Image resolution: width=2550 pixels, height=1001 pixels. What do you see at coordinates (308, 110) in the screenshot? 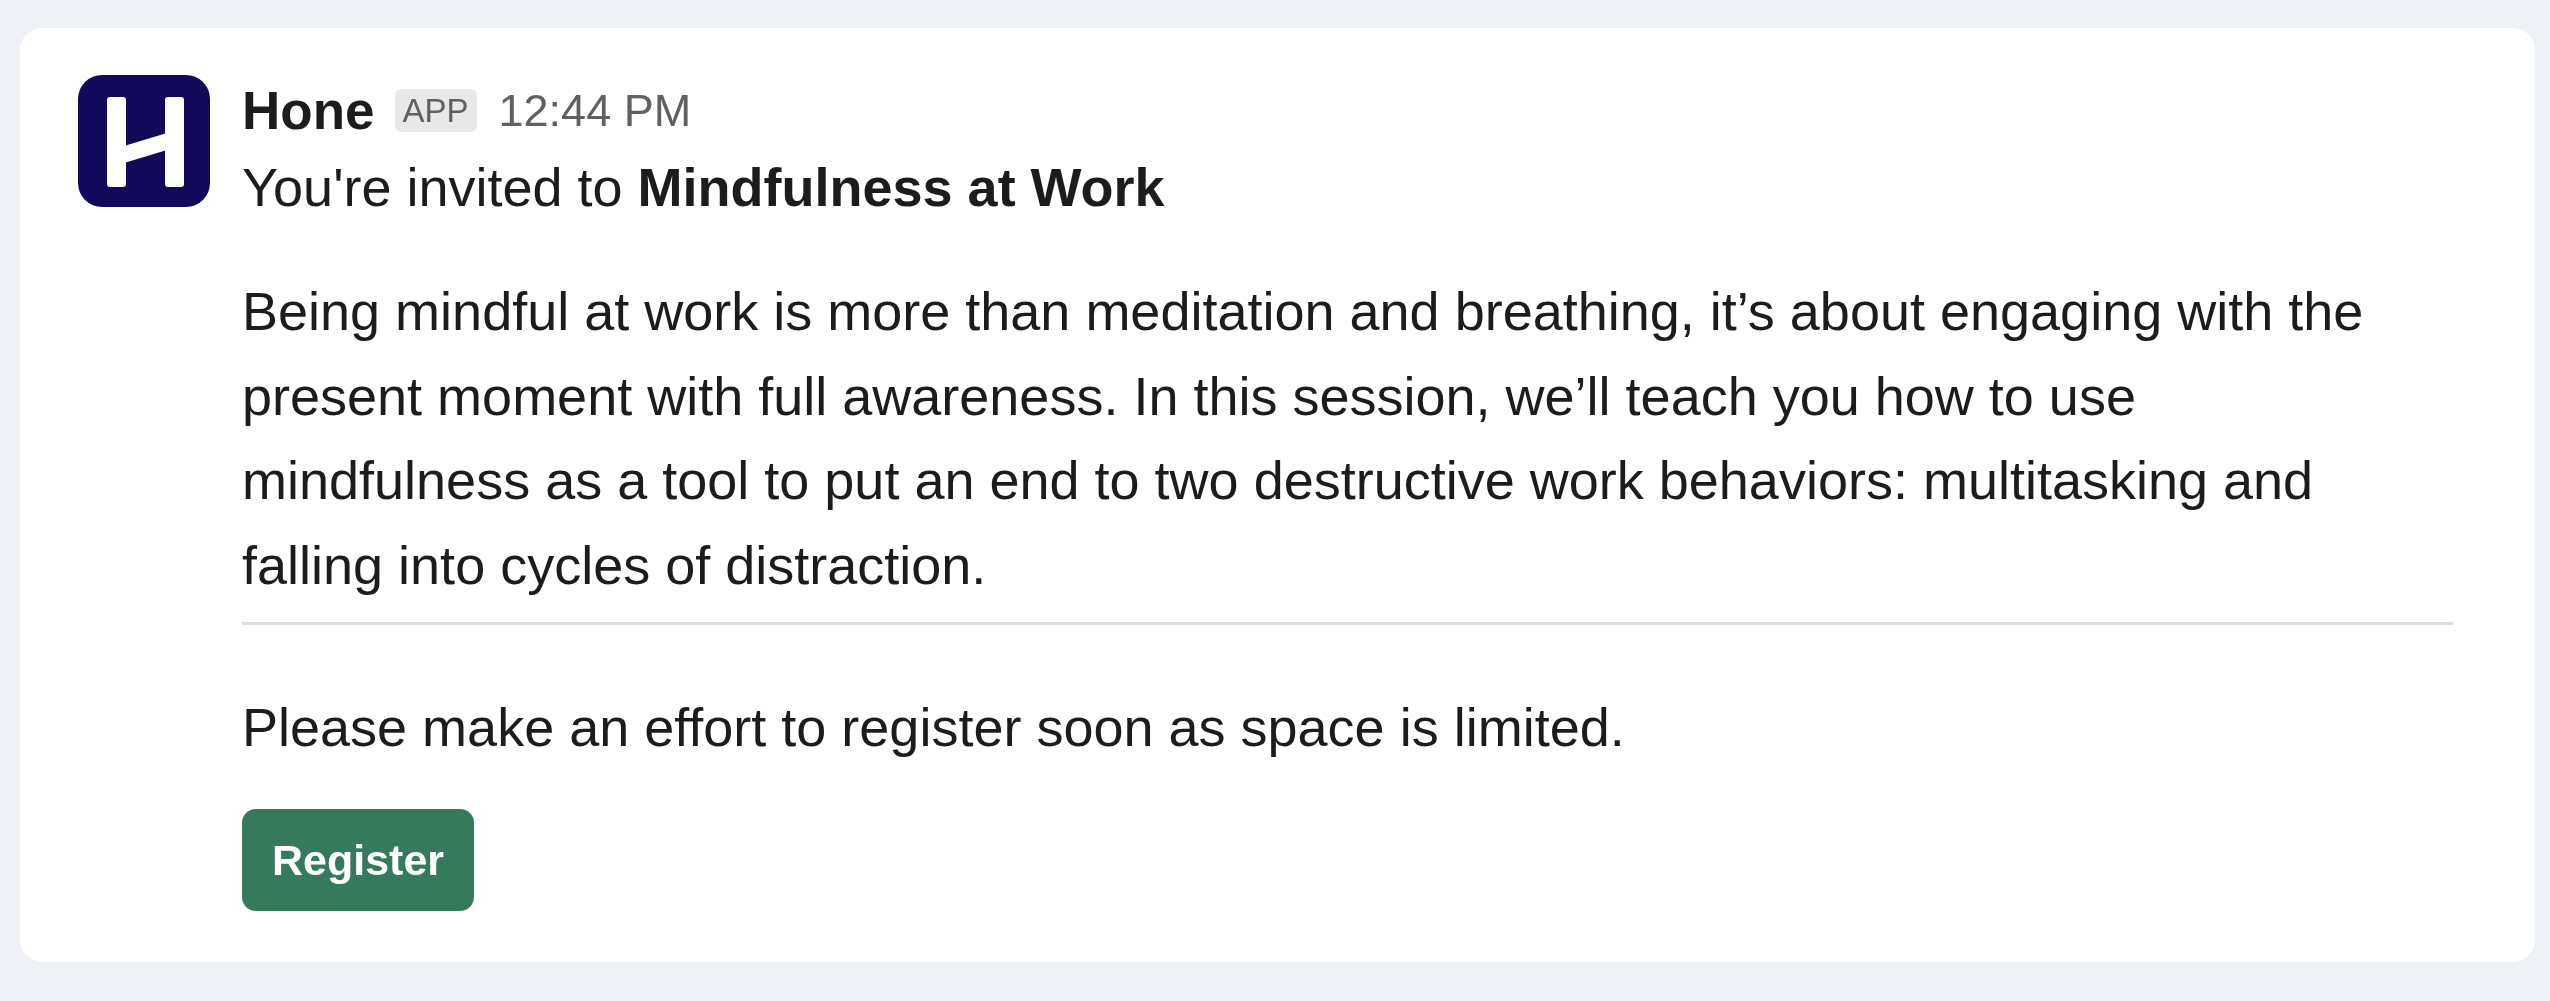
I see `sender-name: Hone` at bounding box center [308, 110].